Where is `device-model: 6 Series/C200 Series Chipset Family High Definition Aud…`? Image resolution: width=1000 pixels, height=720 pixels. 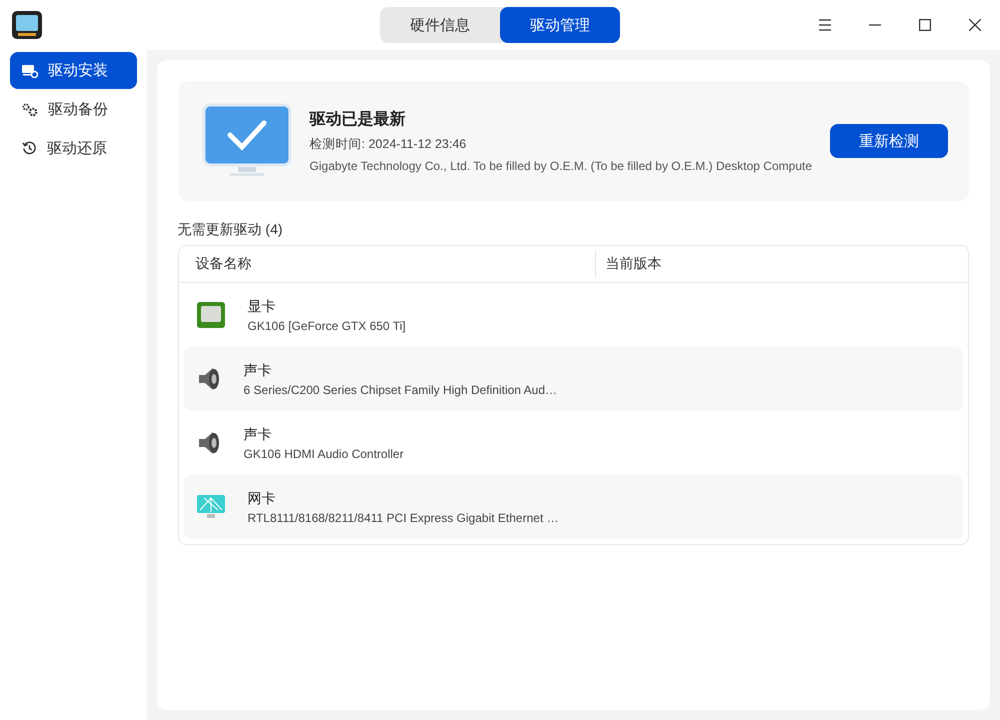 device-model: 6 Series/C200 Series Chipset Family High Definition Aud… is located at coordinates (401, 389).